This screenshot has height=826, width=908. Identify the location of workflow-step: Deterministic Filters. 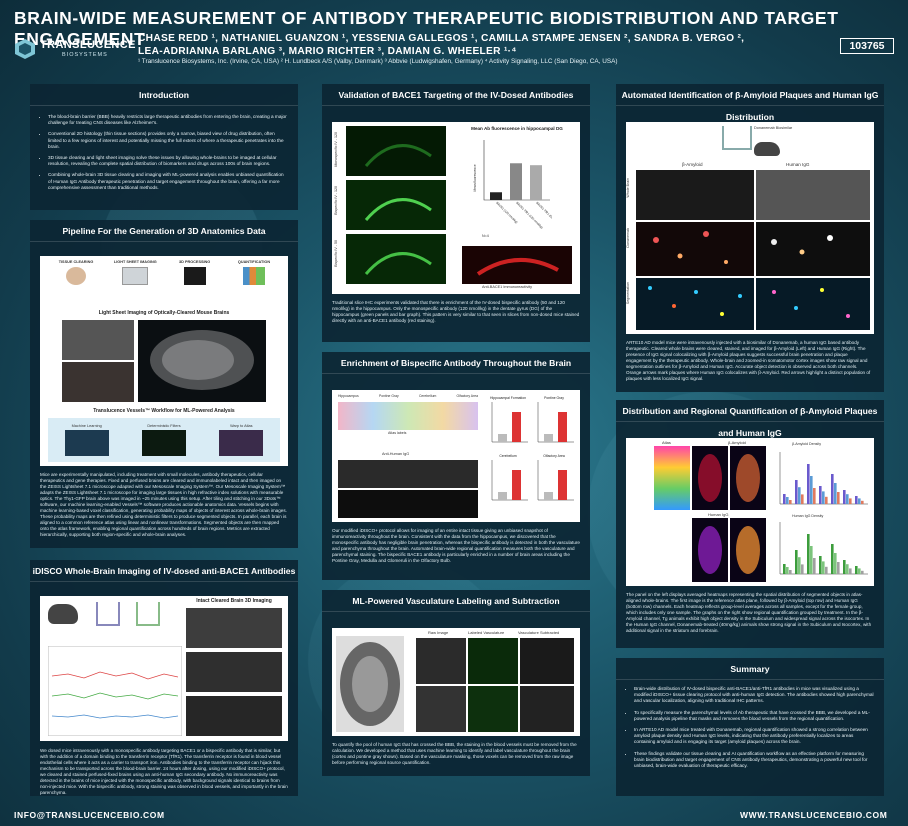
(163, 440).